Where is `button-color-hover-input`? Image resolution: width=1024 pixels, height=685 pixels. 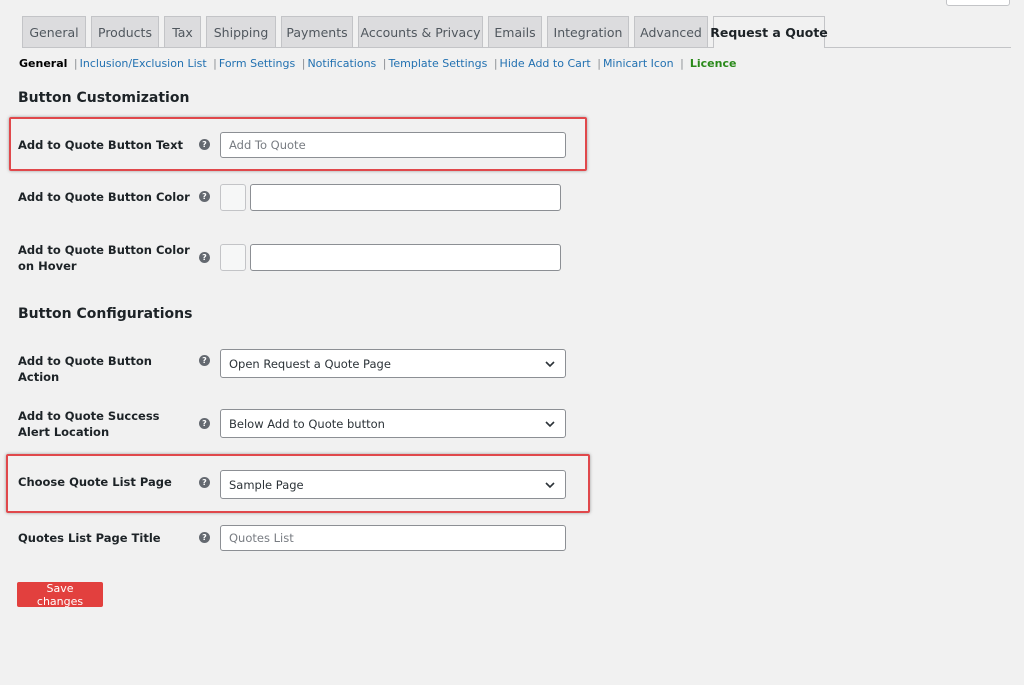 button-color-hover-input is located at coordinates (405, 257).